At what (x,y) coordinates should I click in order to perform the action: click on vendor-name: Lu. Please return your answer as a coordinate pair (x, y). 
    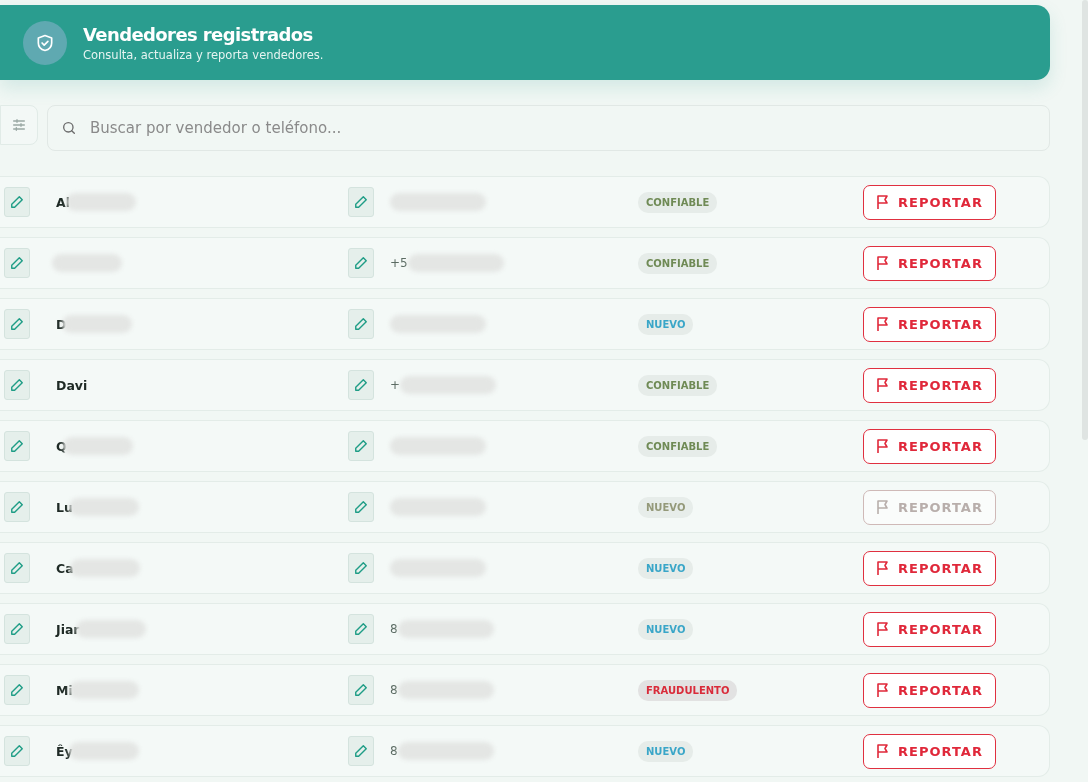
    Looking at the image, I should click on (64, 507).